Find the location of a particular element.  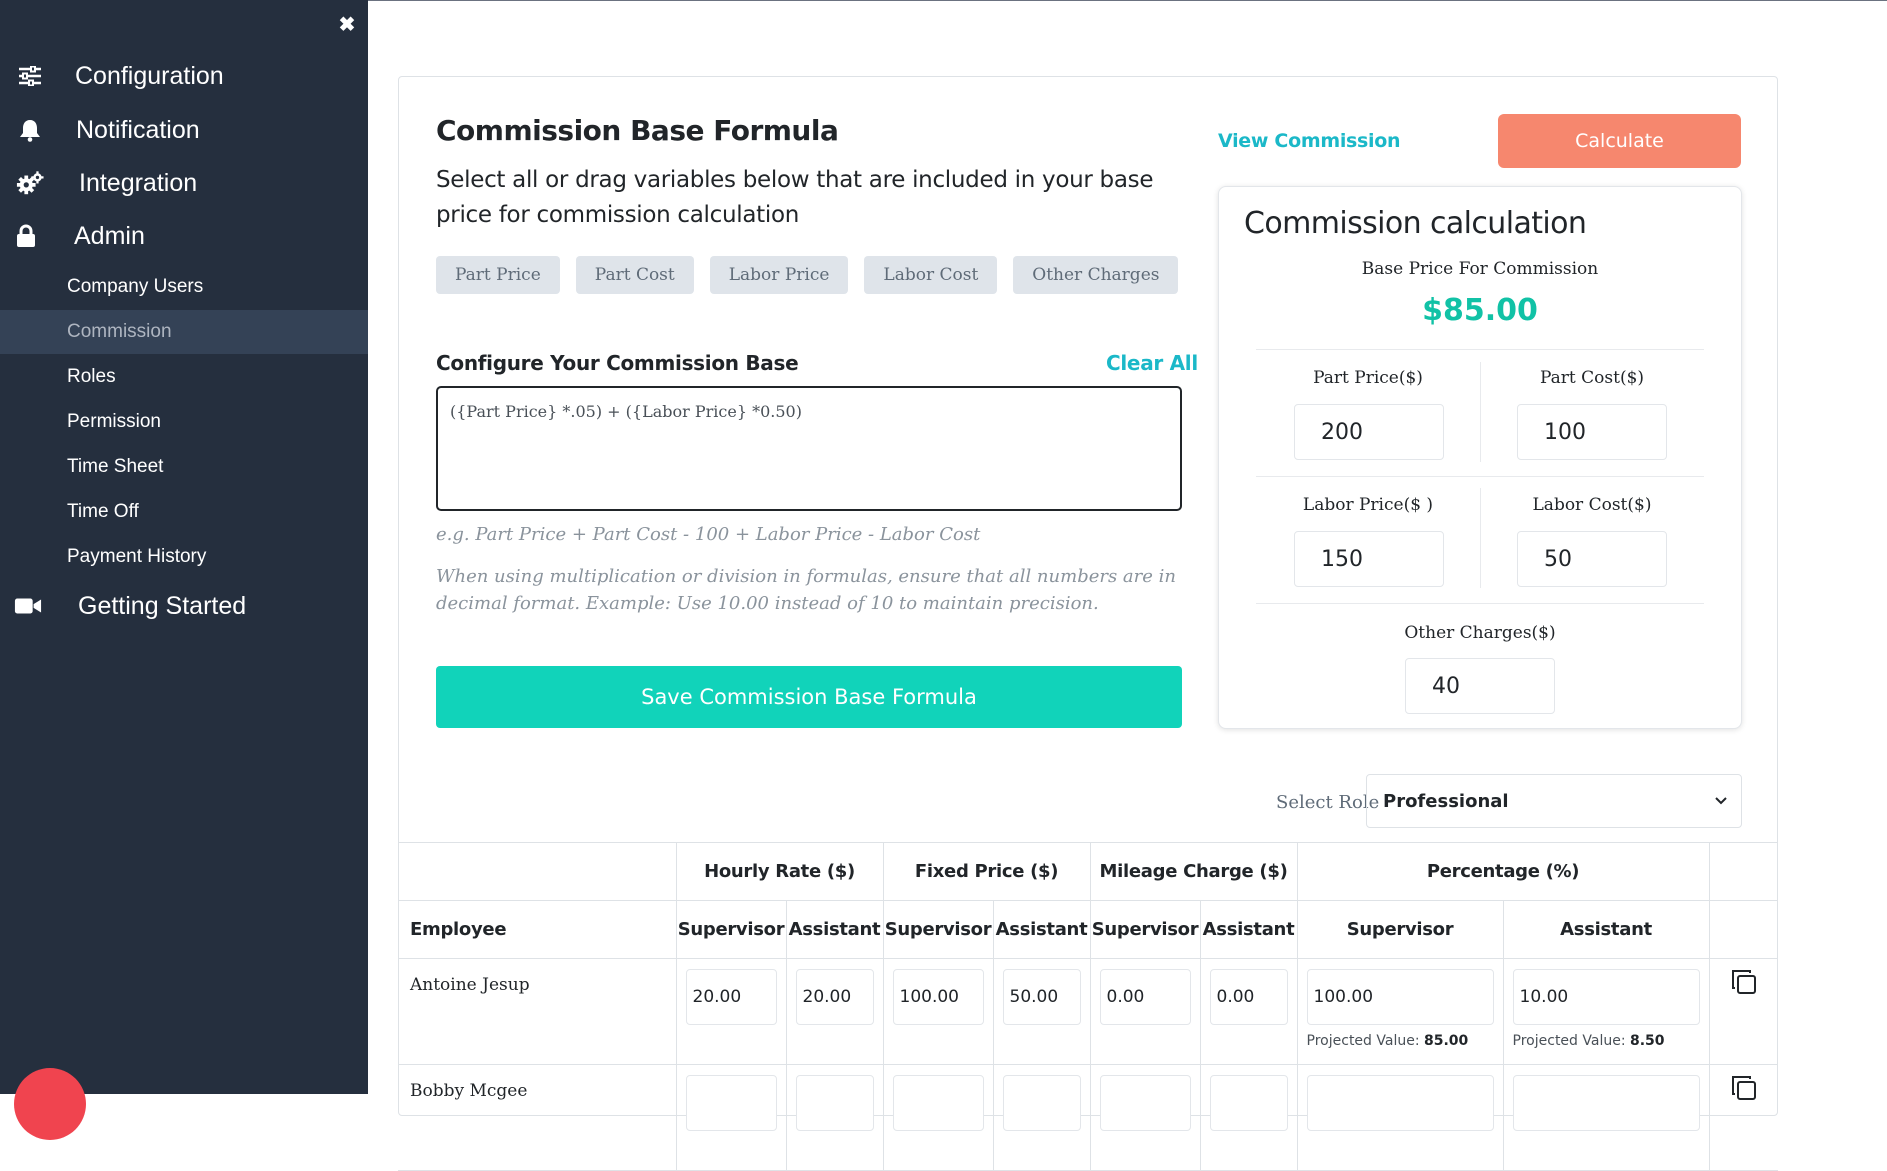

sidebar-item-company-users: Company Users is located at coordinates (184, 287).